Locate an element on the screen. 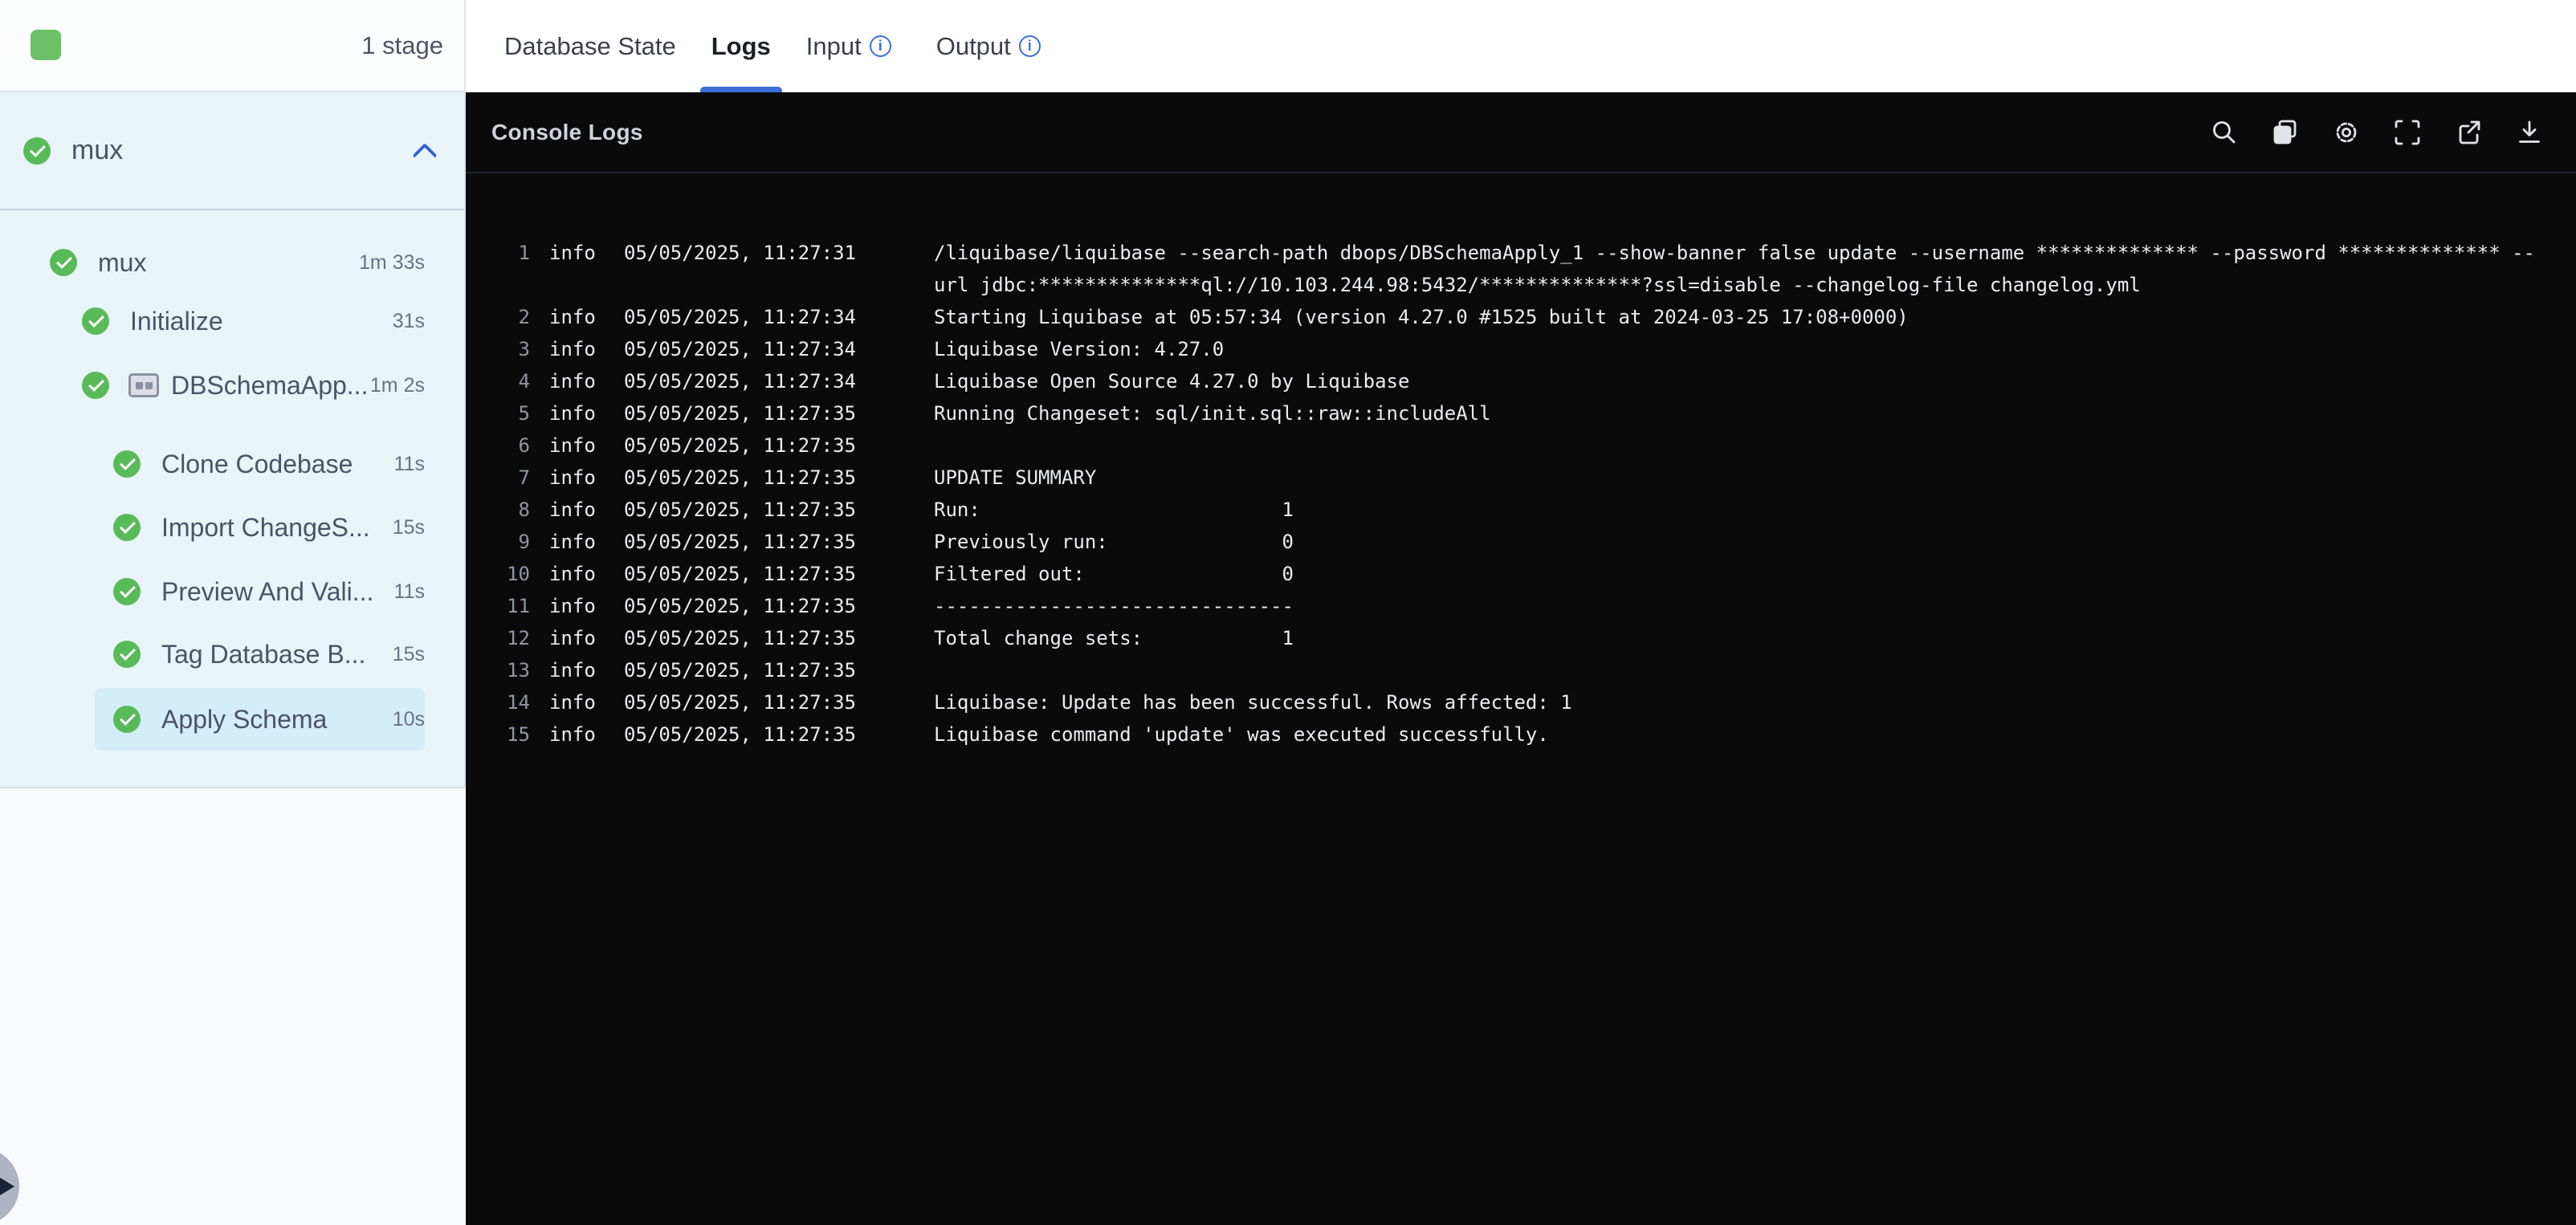  tab-logs: Logs is located at coordinates (741, 46).